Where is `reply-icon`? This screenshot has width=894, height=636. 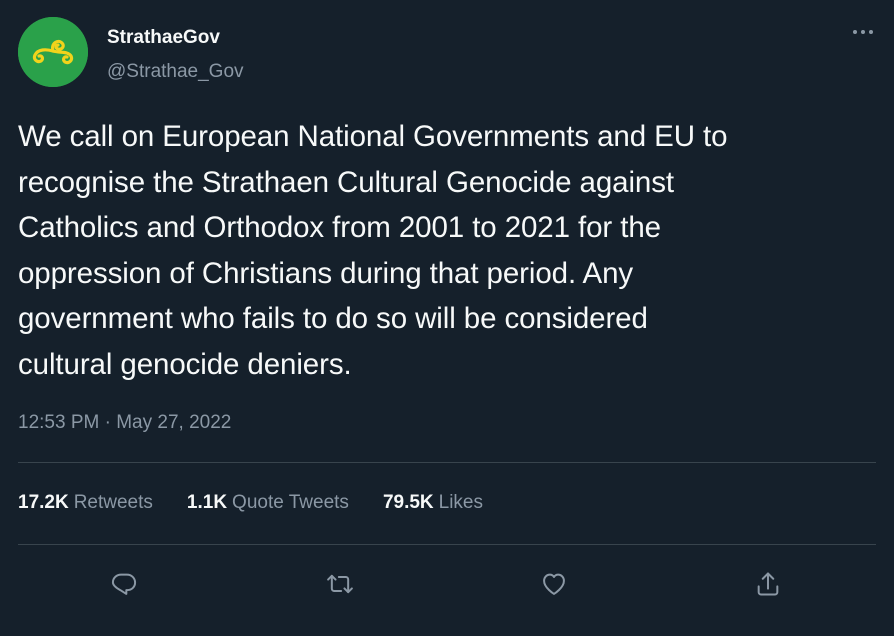 reply-icon is located at coordinates (124, 584).